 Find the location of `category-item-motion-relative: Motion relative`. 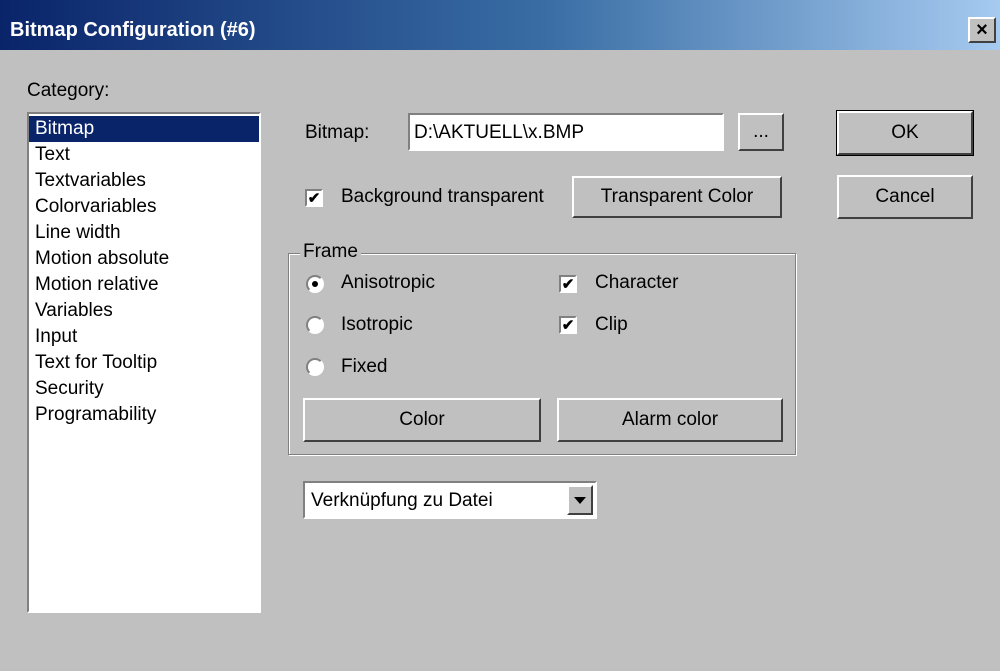

category-item-motion-relative: Motion relative is located at coordinates (144, 285).